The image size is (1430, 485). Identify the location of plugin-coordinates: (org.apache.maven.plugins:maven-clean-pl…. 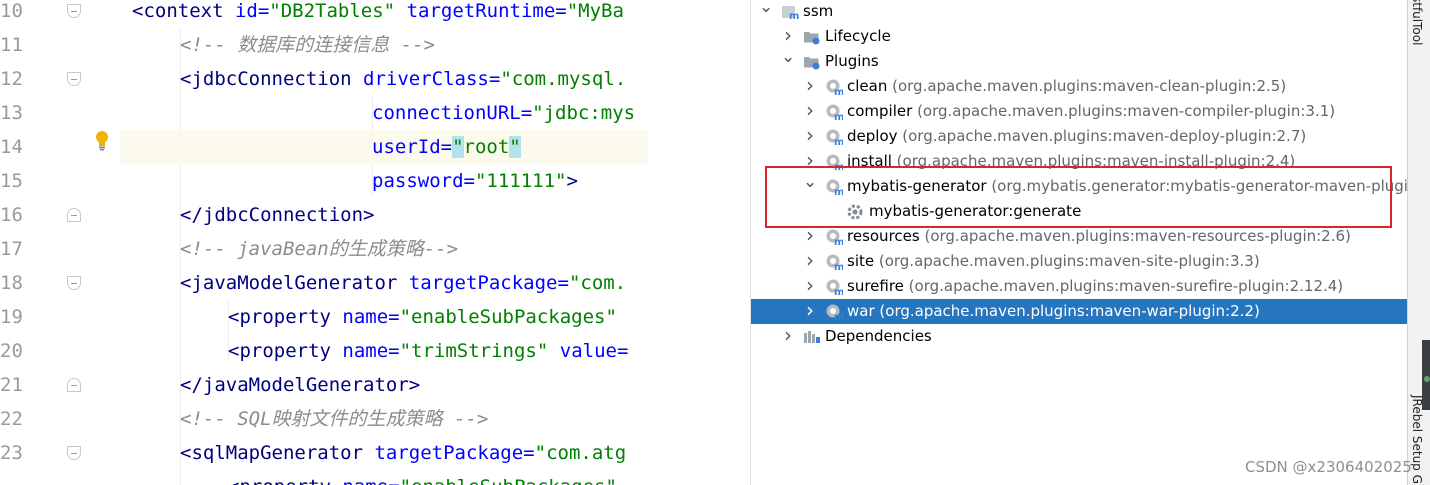
(1087, 86).